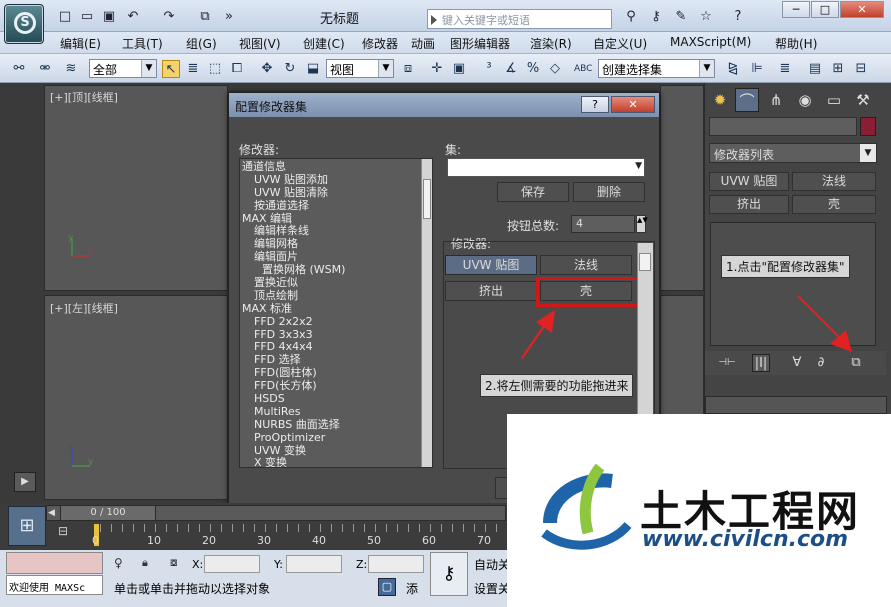 This screenshot has width=891, height=607. I want to click on tick-label: 30, so click(264, 540).